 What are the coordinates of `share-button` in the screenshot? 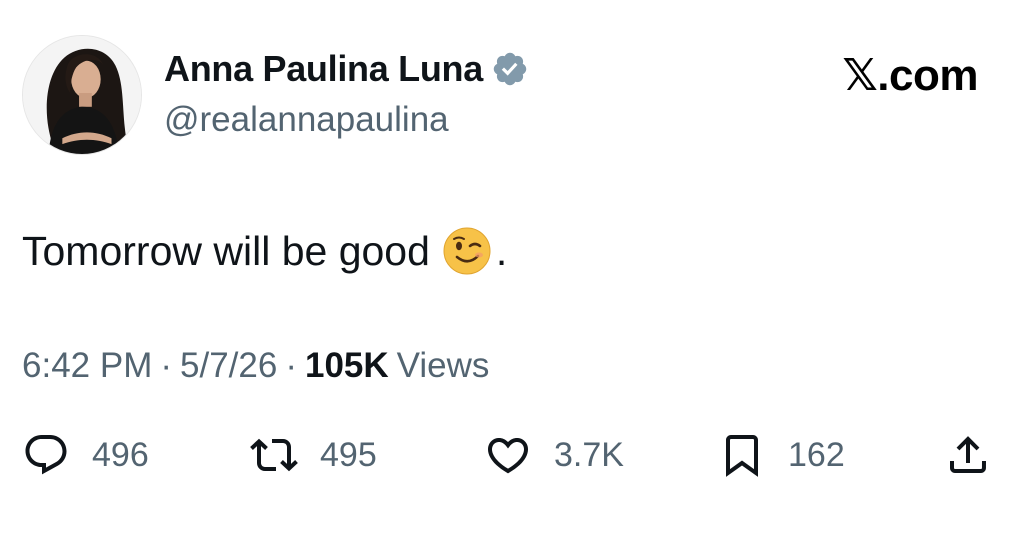 It's located at (968, 455).